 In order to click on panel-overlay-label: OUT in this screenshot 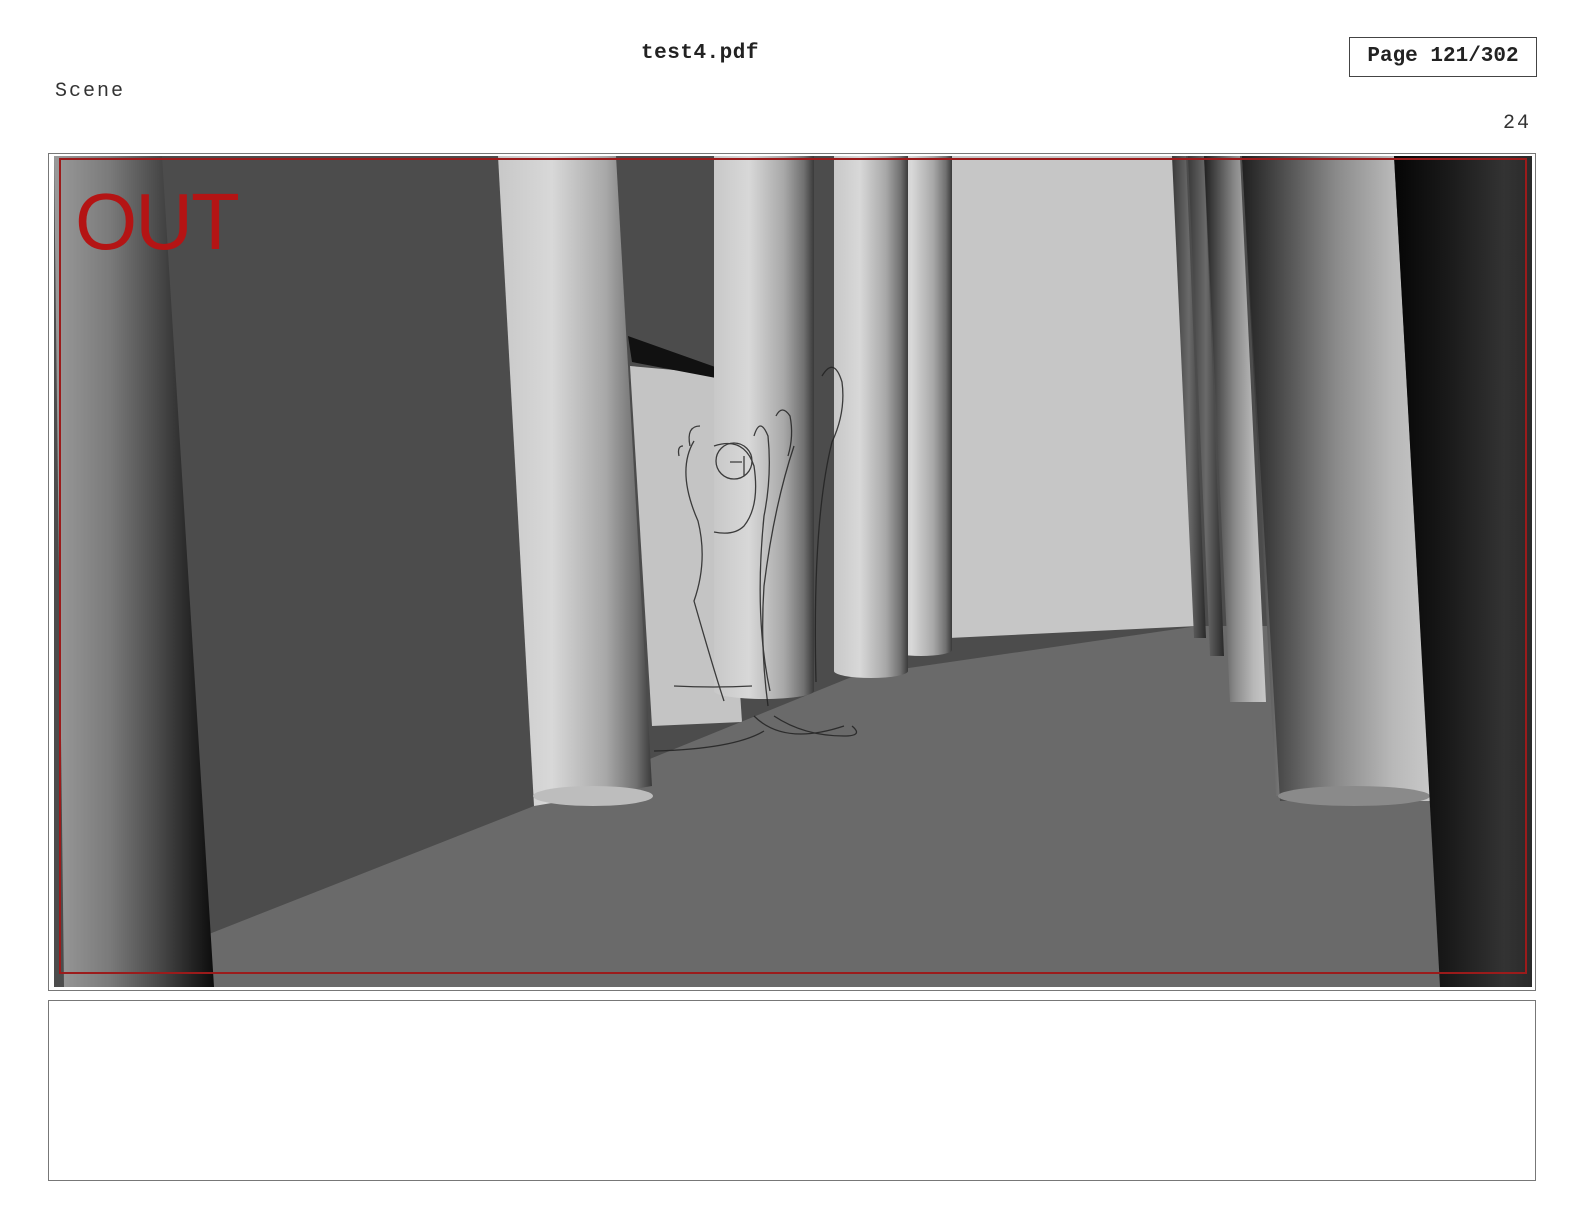, I will do `click(157, 221)`.